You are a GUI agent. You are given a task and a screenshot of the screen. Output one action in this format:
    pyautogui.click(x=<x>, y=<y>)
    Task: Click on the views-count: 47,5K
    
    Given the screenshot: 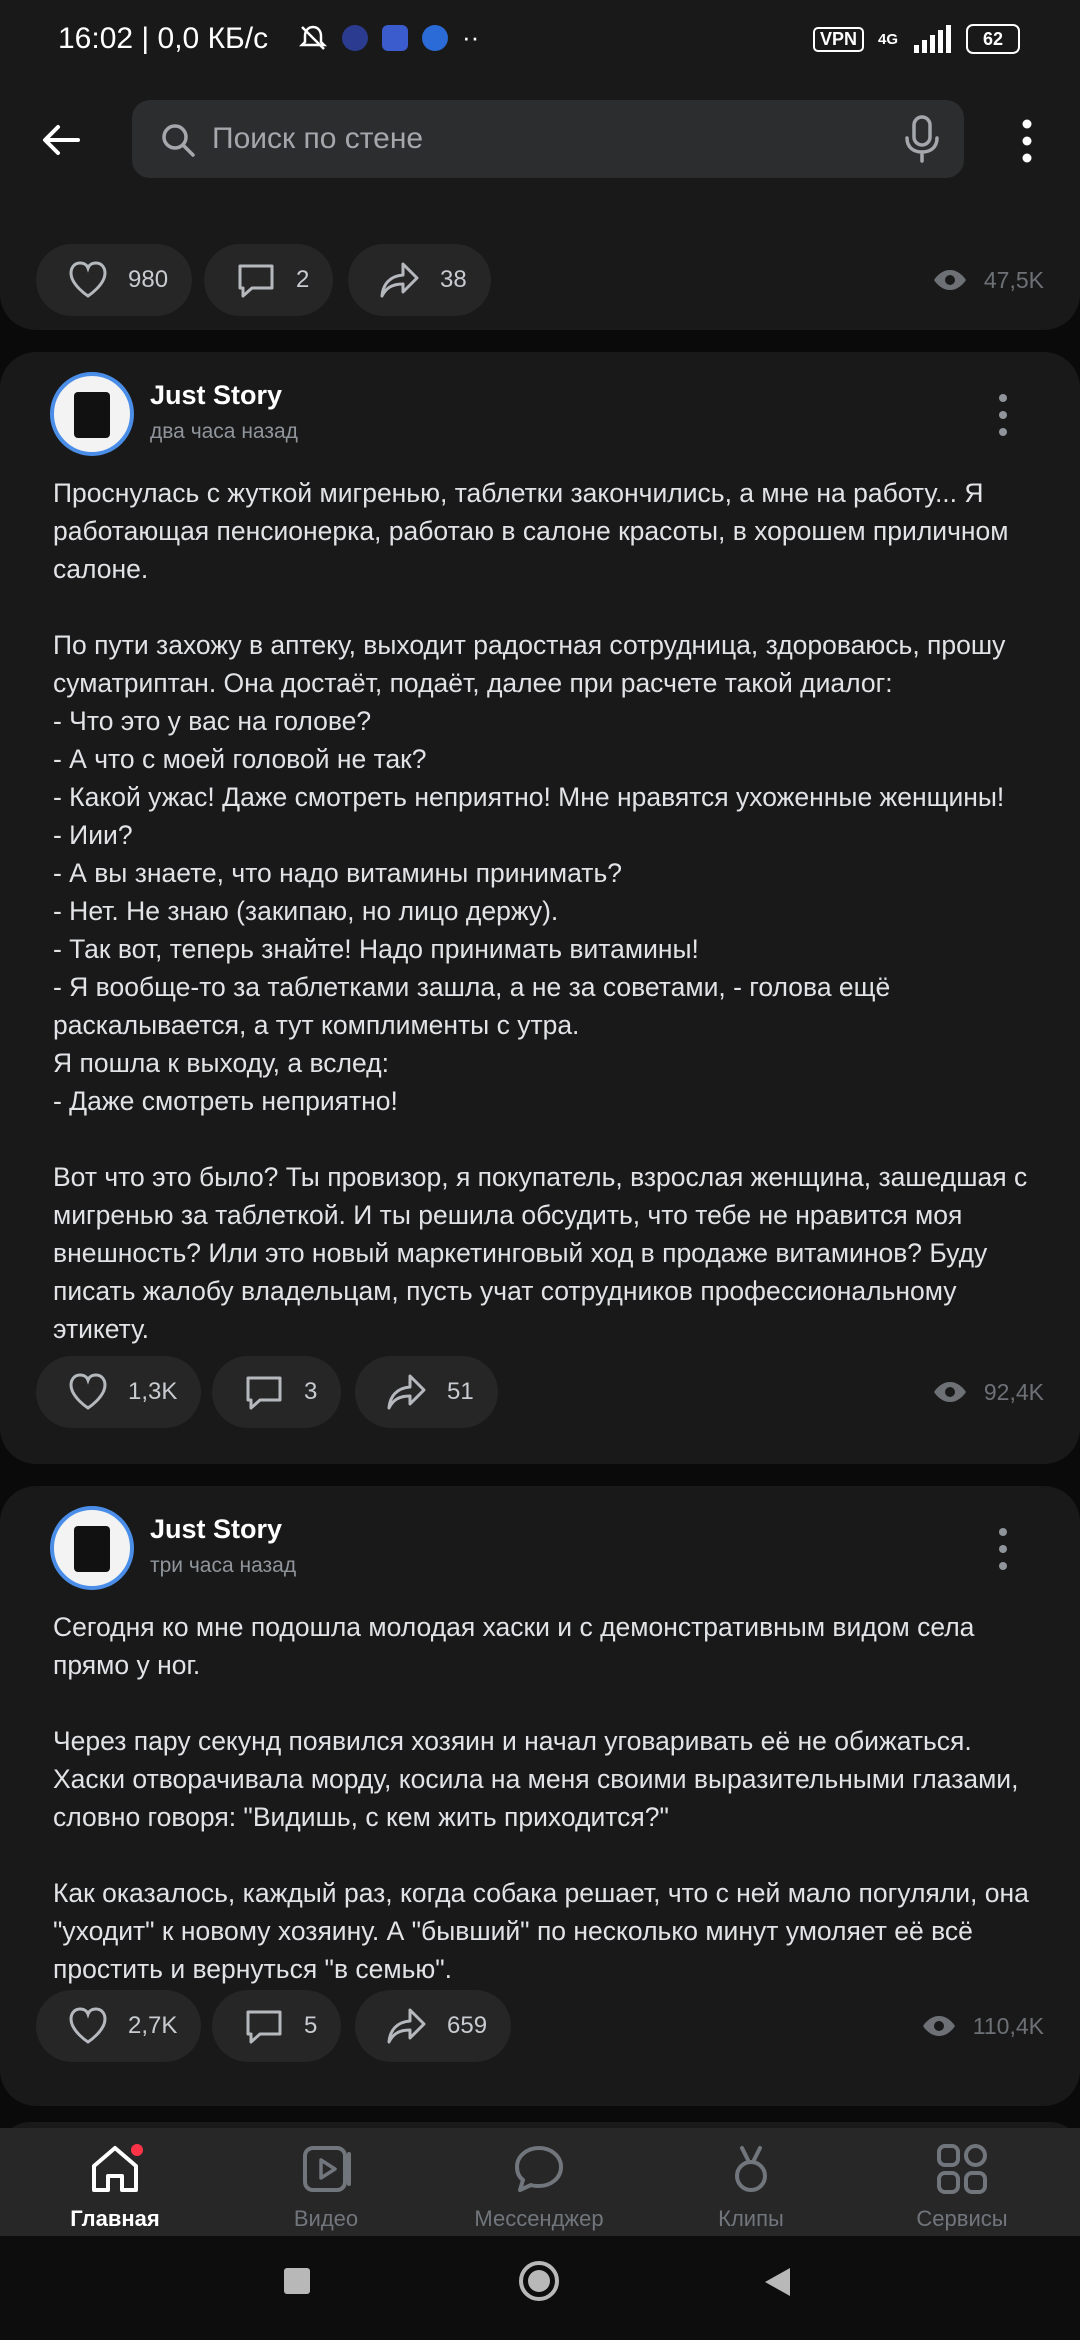 What is the action you would take?
    pyautogui.click(x=1013, y=279)
    